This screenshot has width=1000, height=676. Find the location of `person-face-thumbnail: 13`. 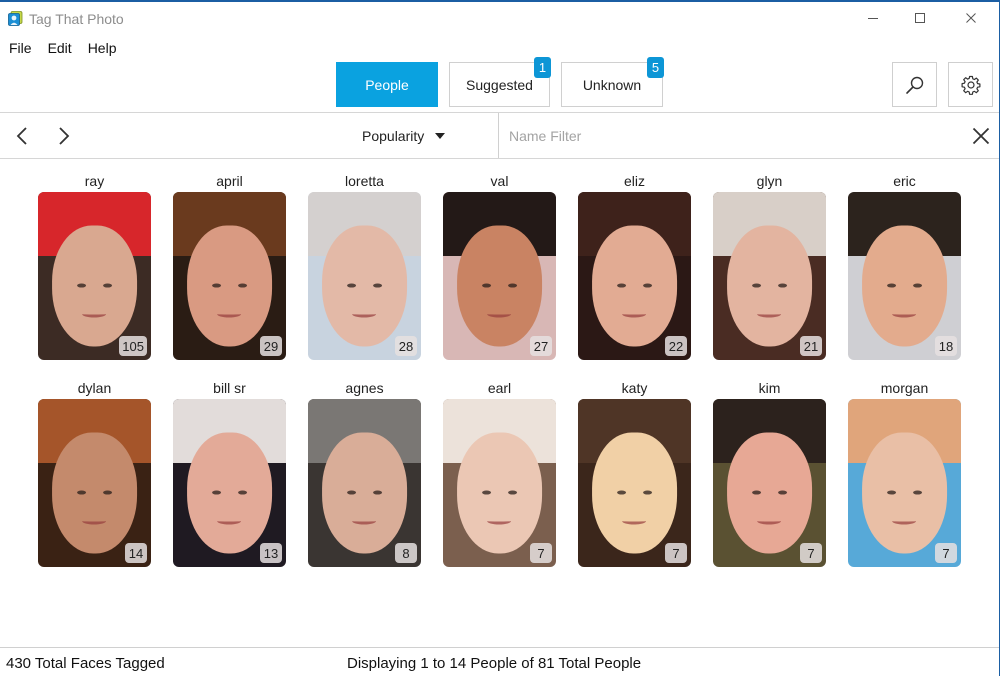

person-face-thumbnail: 13 is located at coordinates (229, 483).